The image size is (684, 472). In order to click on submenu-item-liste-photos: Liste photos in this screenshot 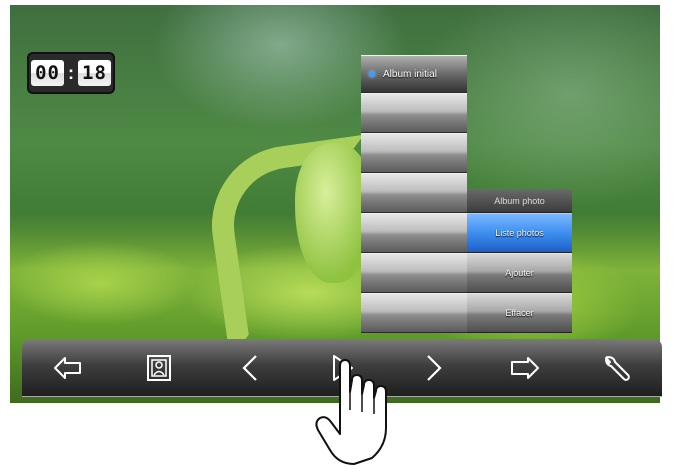, I will do `click(519, 233)`.